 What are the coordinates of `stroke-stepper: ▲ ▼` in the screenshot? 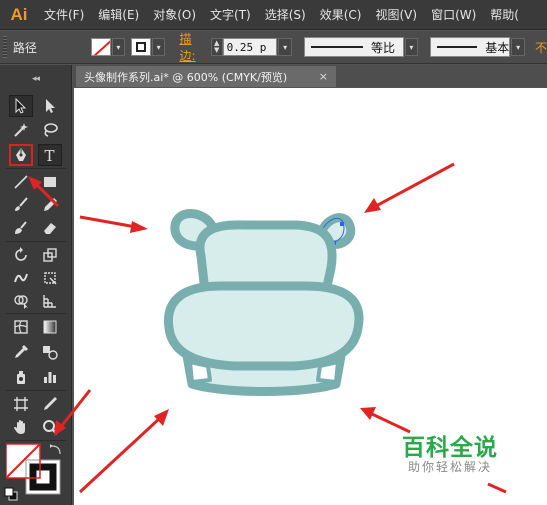 It's located at (216, 47).